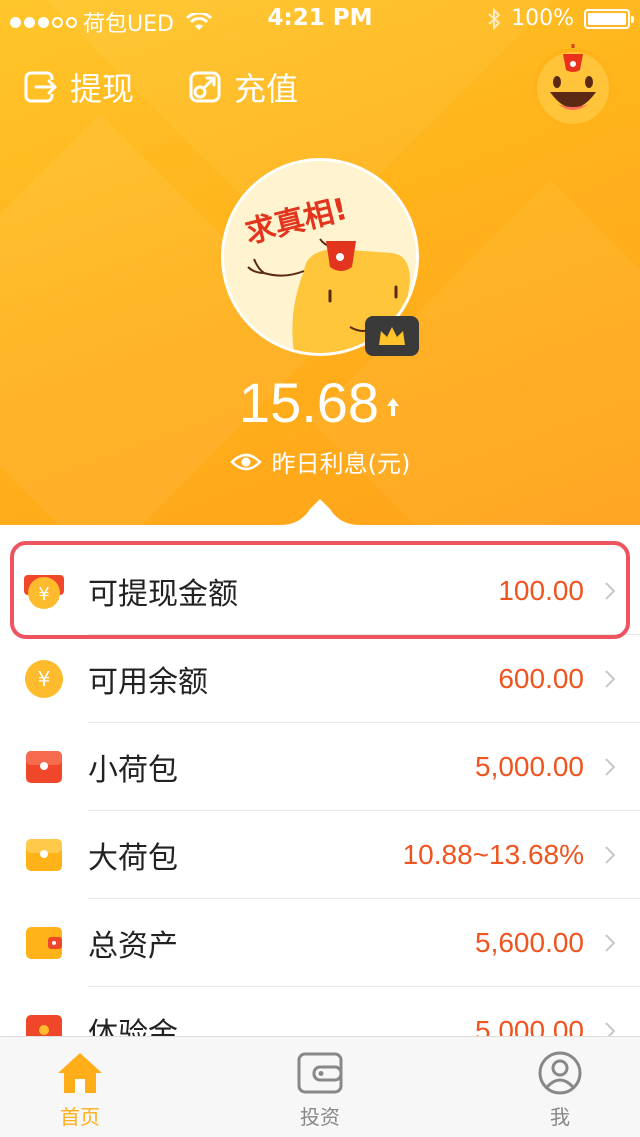  I want to click on yen-wallet-icon: ¥, so click(44, 592).